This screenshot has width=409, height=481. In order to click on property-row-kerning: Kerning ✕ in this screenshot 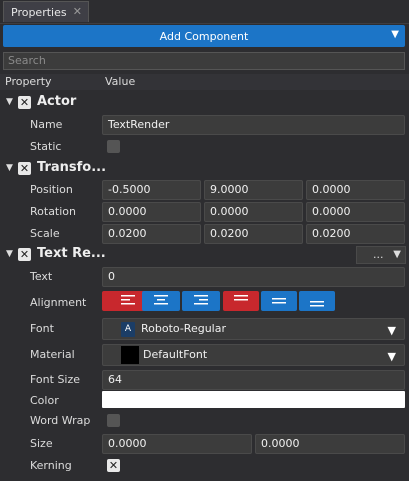, I will do `click(204, 466)`.